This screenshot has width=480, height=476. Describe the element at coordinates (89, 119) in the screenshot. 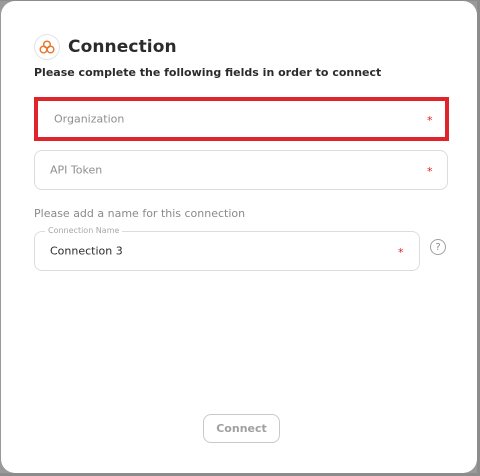

I see `organization-placeholder: Organization` at that location.